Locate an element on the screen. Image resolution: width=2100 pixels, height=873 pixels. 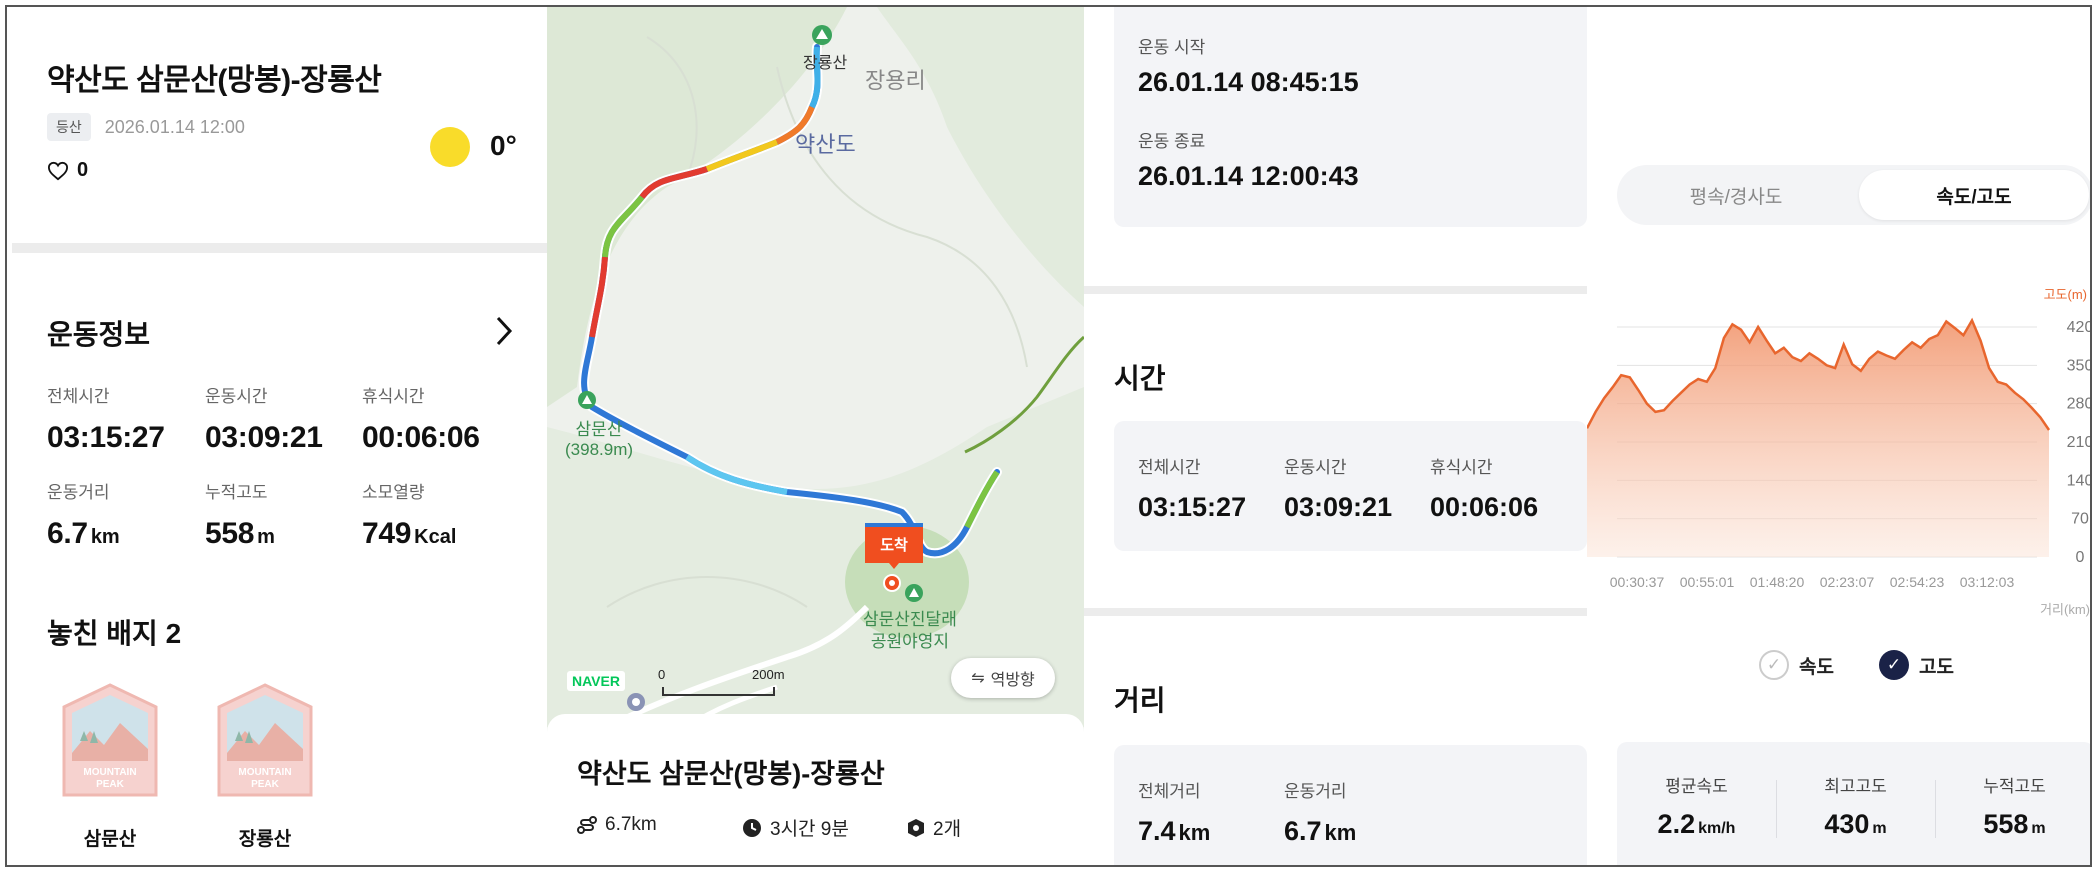
activity-meta: 등산 2026.01.14 12:00 is located at coordinates (146, 127).